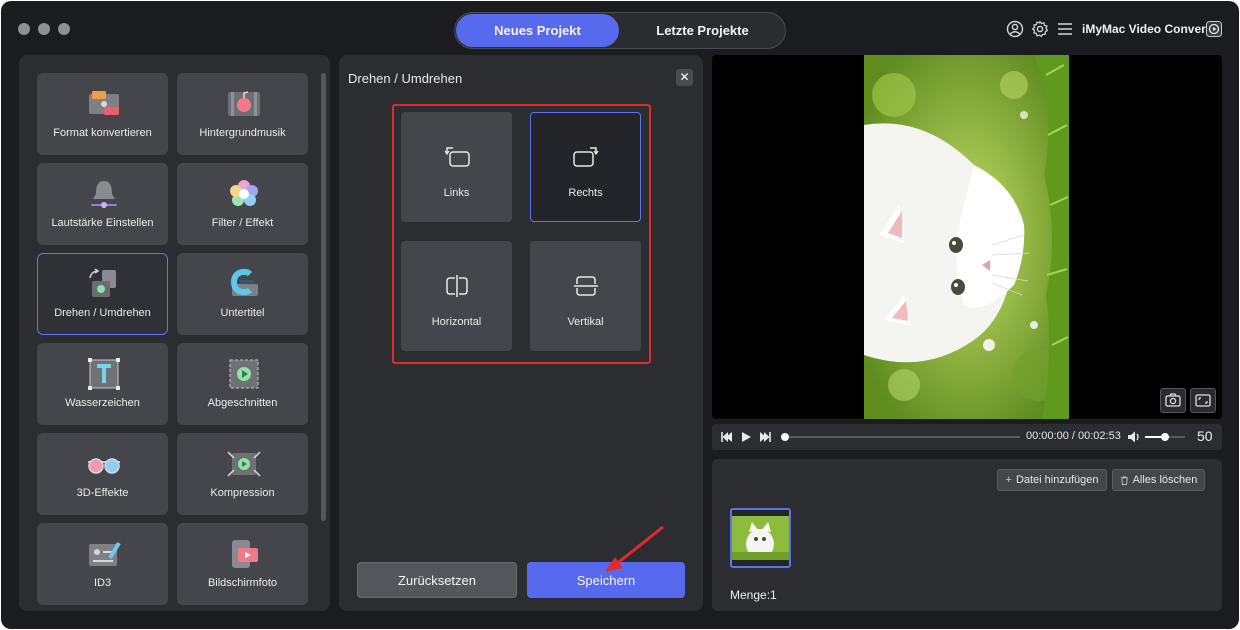 Image resolution: width=1240 pixels, height=630 pixels. What do you see at coordinates (64, 29) in the screenshot?
I see `window-zoom-dot` at bounding box center [64, 29].